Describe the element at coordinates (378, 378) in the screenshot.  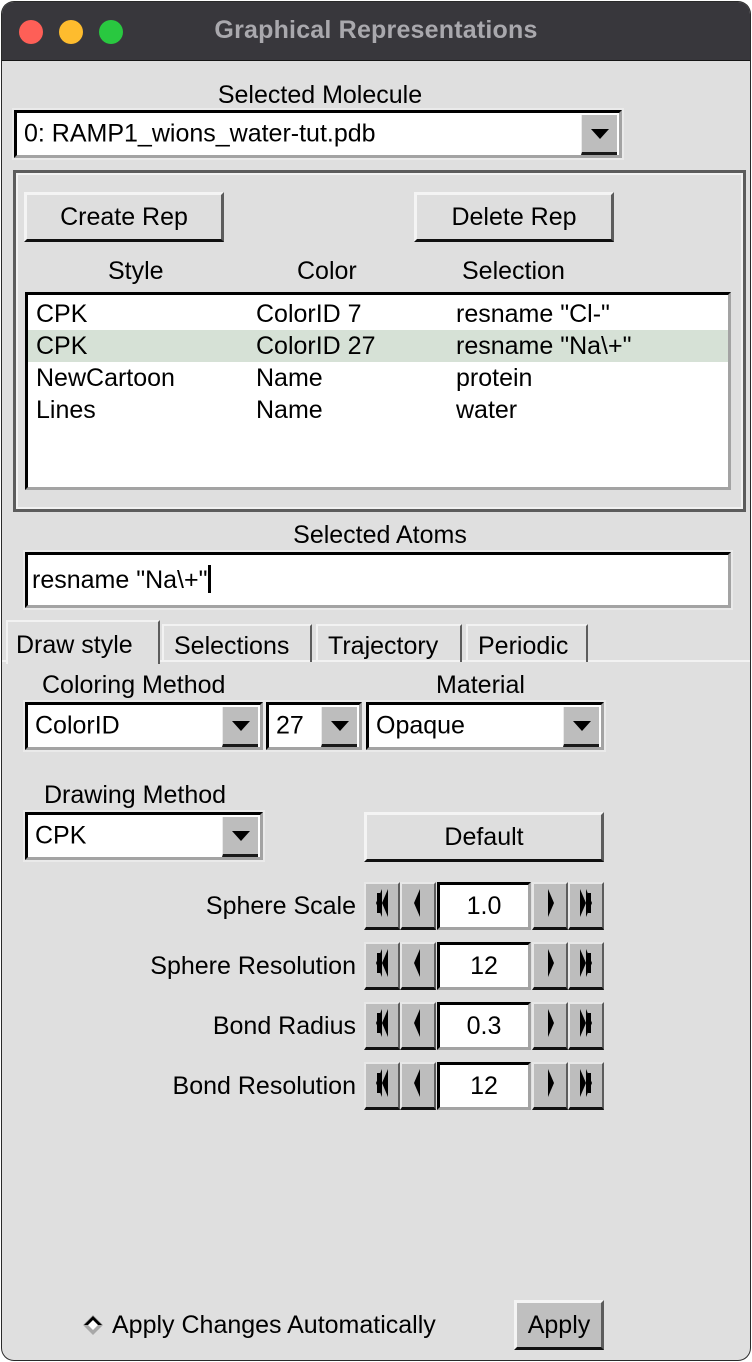
I see `reps-list-row: NewCartoon Name protein` at that location.